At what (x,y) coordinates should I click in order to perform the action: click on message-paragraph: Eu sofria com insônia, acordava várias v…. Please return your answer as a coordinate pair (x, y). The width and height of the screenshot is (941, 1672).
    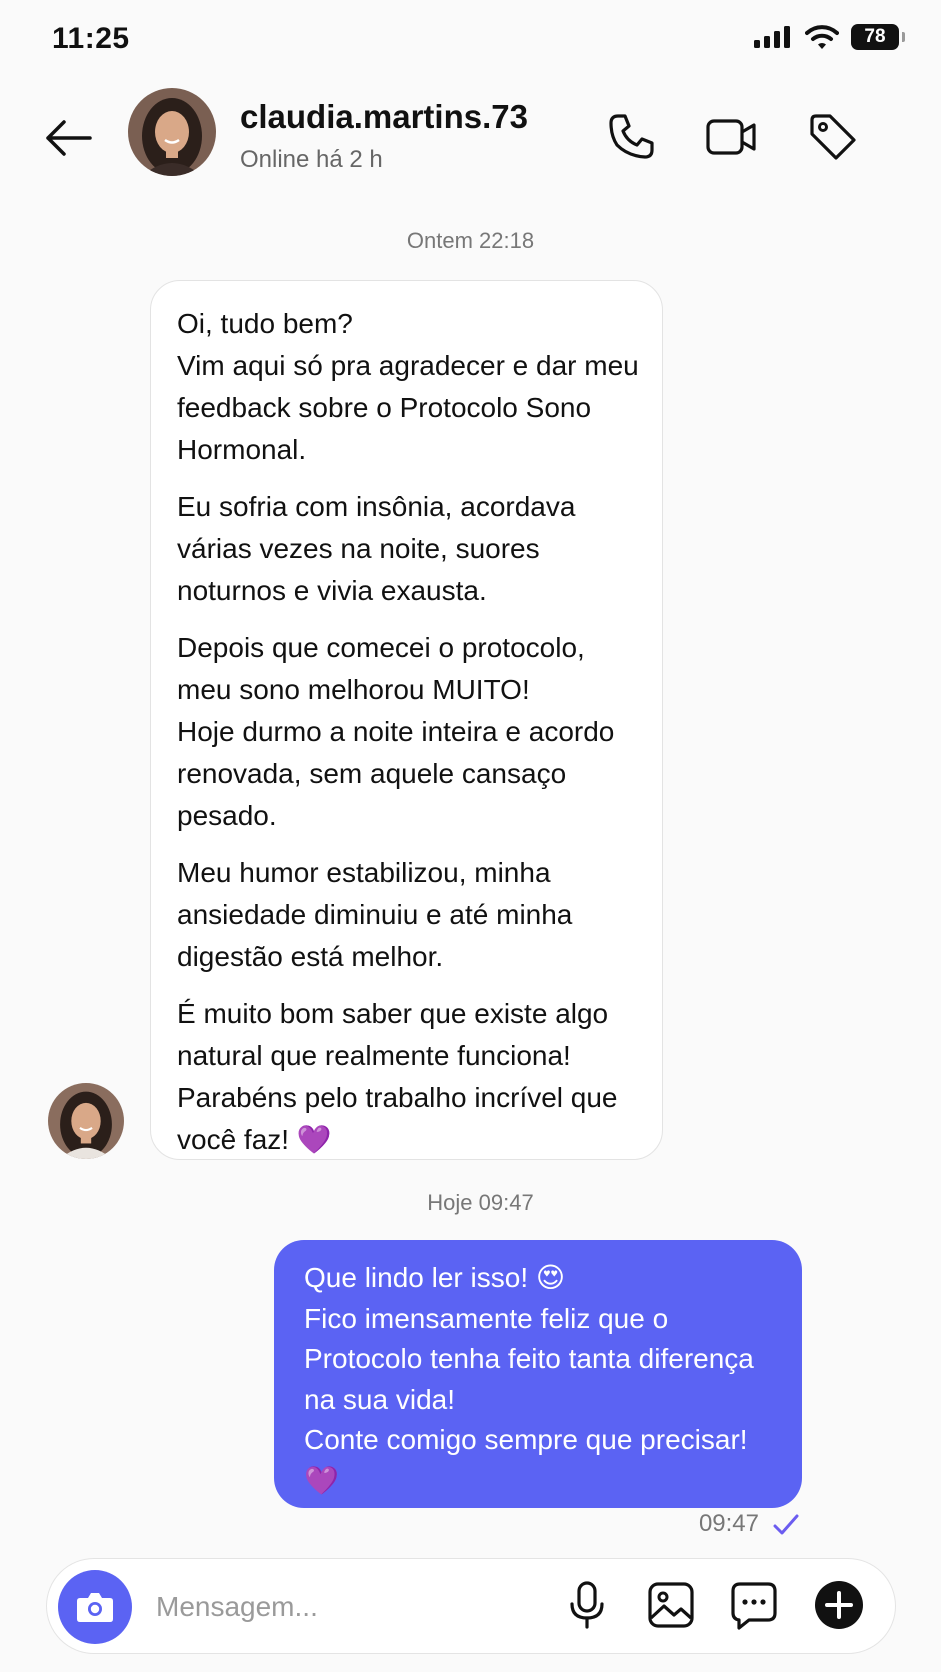
    Looking at the image, I should click on (376, 548).